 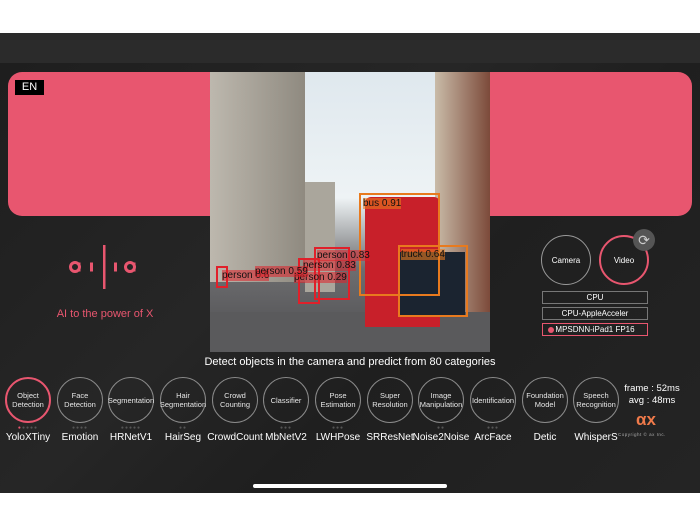 I want to click on selected-dot-icon, so click(x=551, y=330).